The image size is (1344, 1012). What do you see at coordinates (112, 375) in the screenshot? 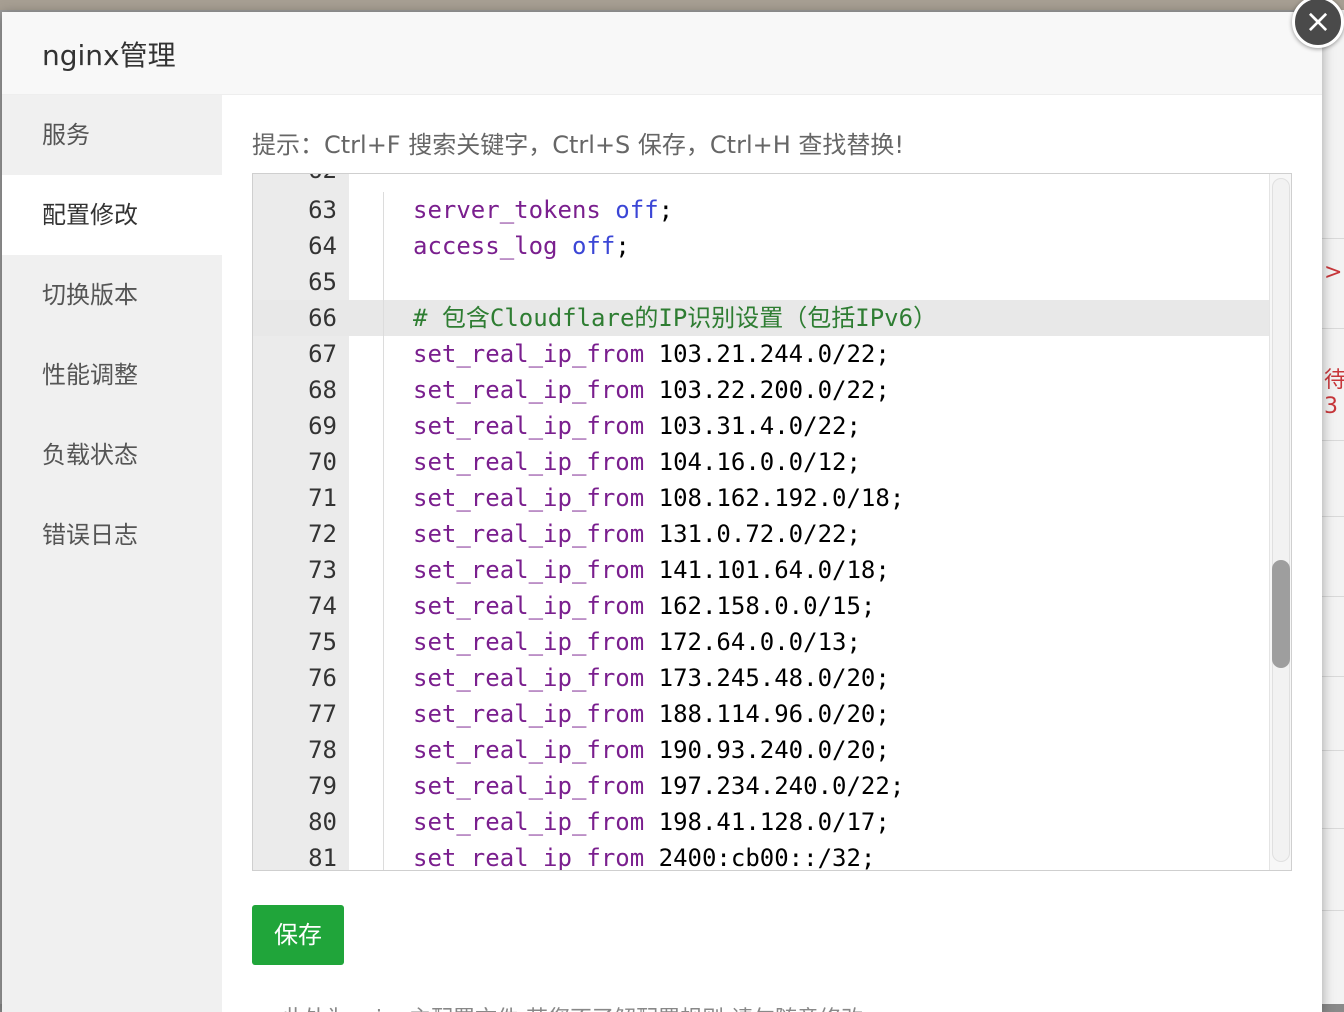
I see `sidebar-item-performance: 性能调整` at bounding box center [112, 375].